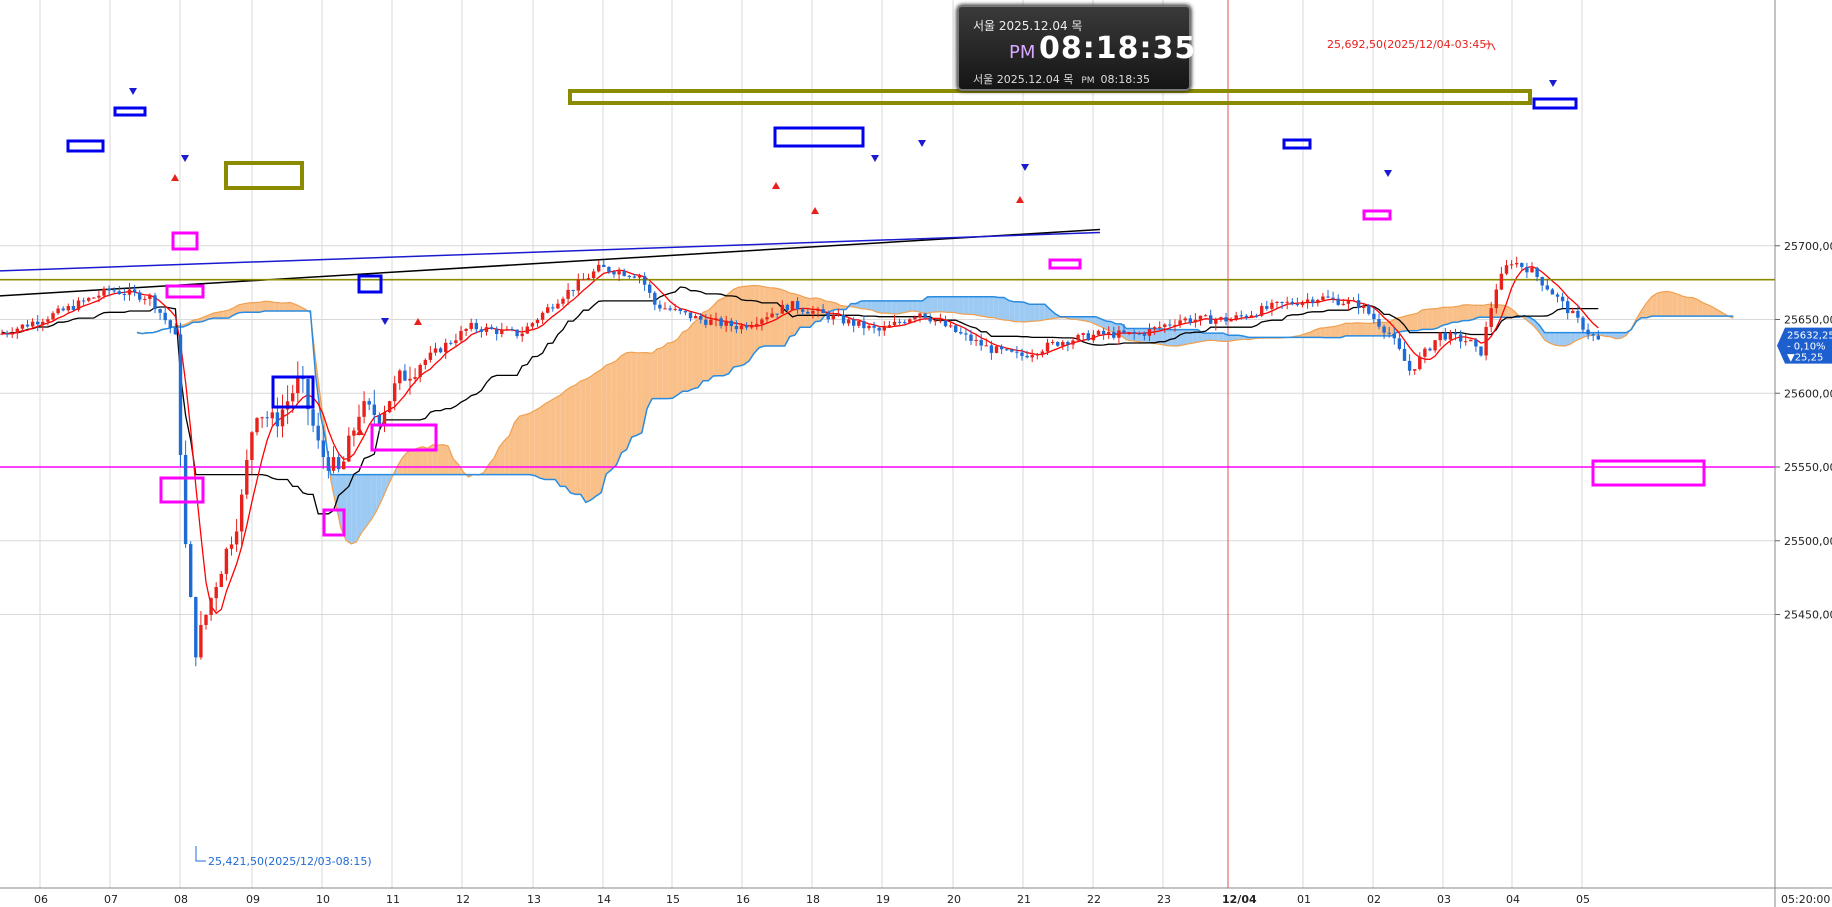 The height and width of the screenshot is (907, 1832). Describe the element at coordinates (604, 899) in the screenshot. I see `x-tick-label: 14` at that location.